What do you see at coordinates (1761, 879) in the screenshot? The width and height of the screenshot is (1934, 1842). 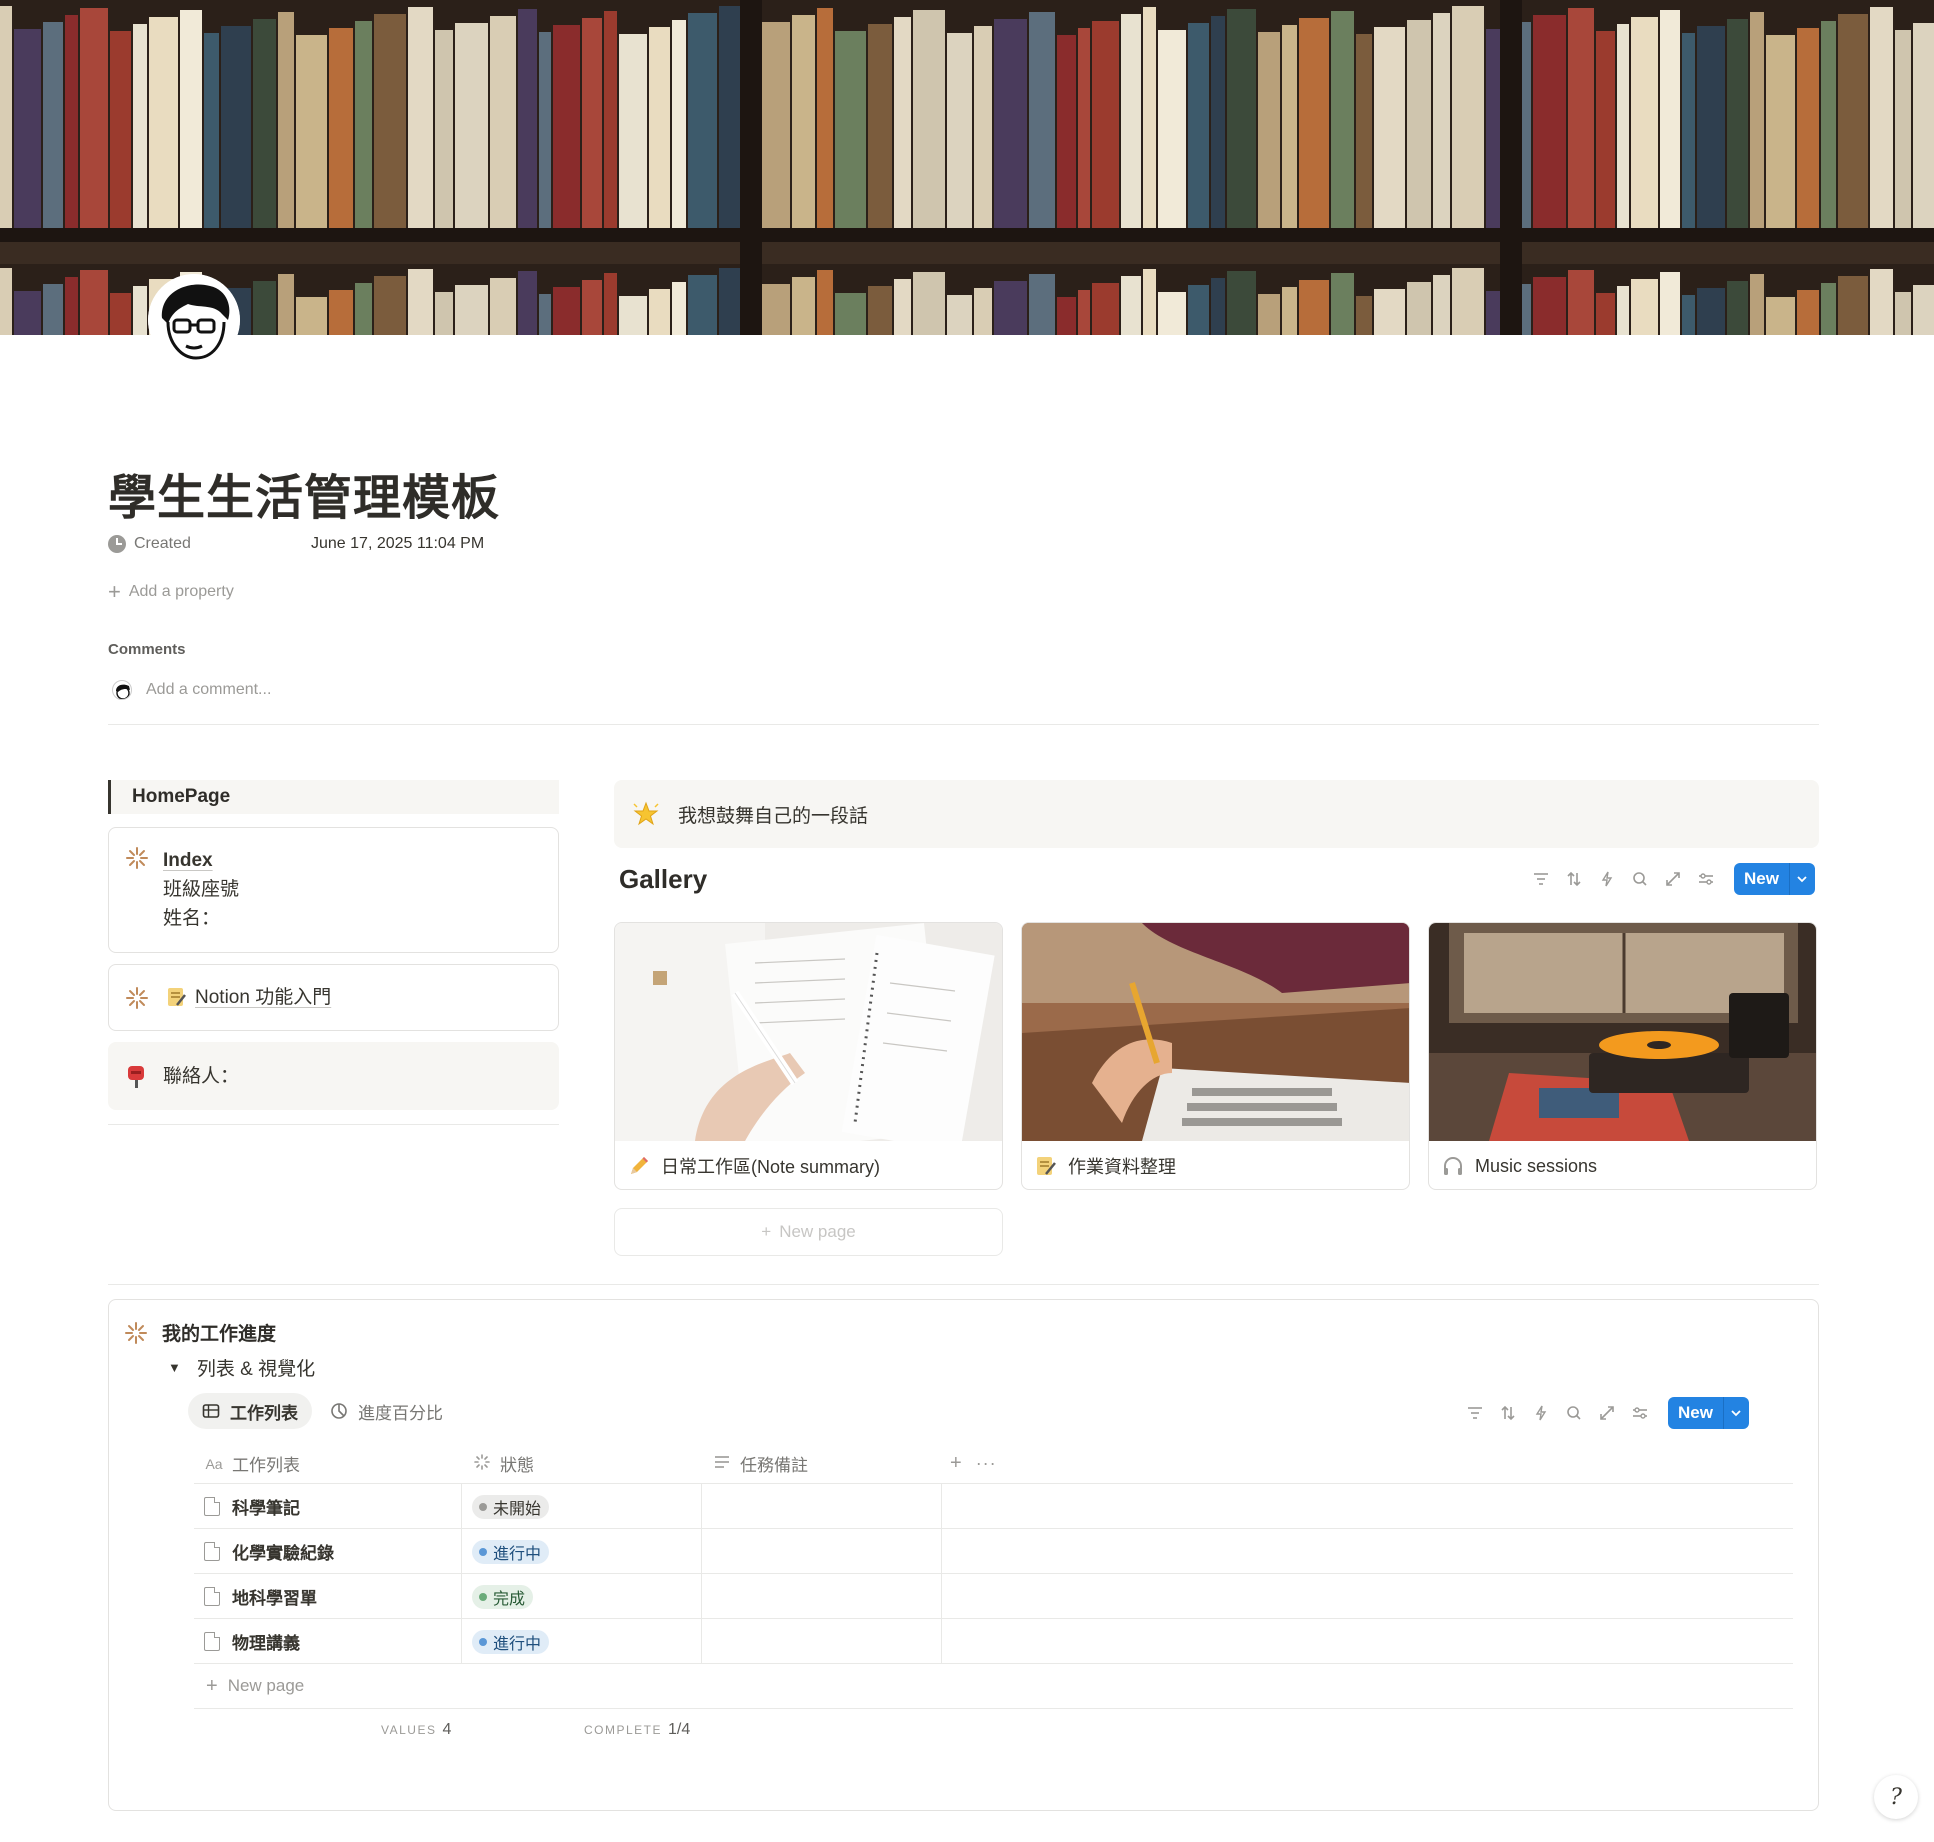 I see `new-button-label: New` at bounding box center [1761, 879].